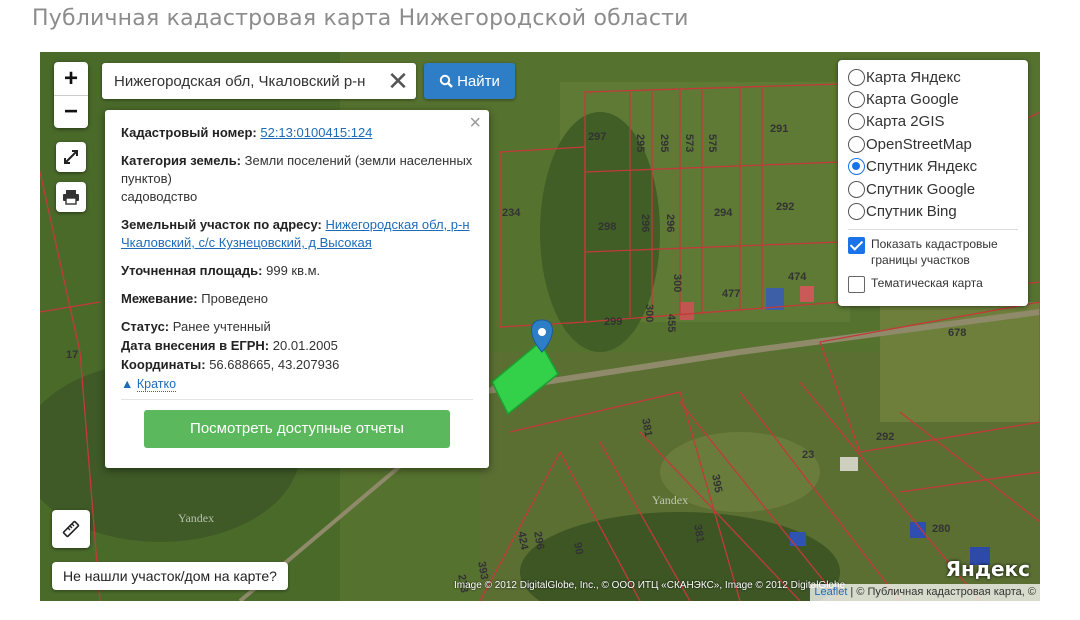 Image resolution: width=1080 pixels, height=620 pixels. What do you see at coordinates (170, 576) in the screenshot?
I see `not-found-button: Не нашли участок/дом на карте?` at bounding box center [170, 576].